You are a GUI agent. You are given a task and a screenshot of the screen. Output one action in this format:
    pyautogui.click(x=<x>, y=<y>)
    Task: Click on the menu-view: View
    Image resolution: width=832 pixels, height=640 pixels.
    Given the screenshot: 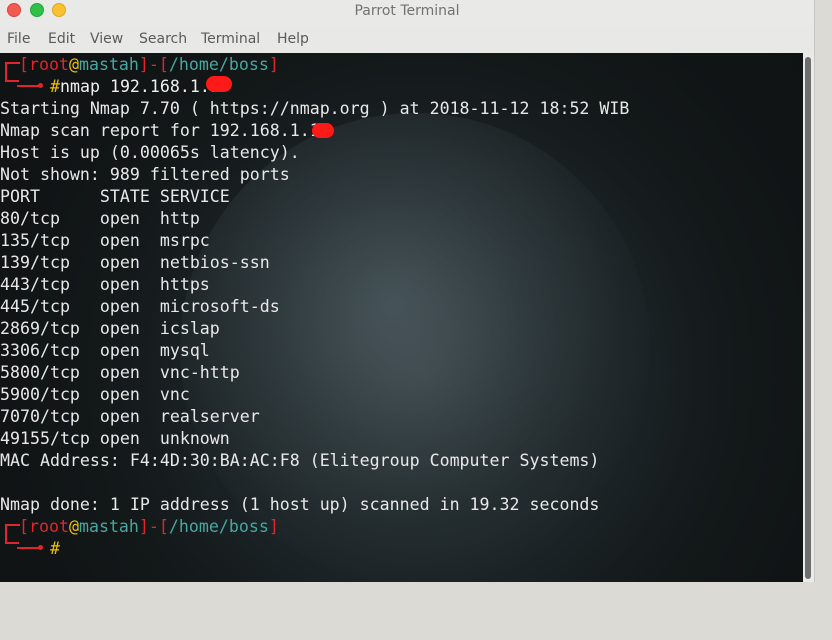 What is the action you would take?
    pyautogui.click(x=106, y=39)
    